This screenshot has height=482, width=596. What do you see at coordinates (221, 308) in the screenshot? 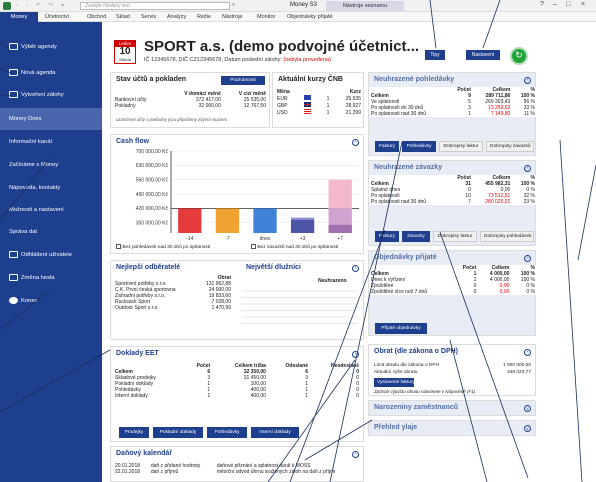
I see `customer-value: 1 470,99` at bounding box center [221, 308].